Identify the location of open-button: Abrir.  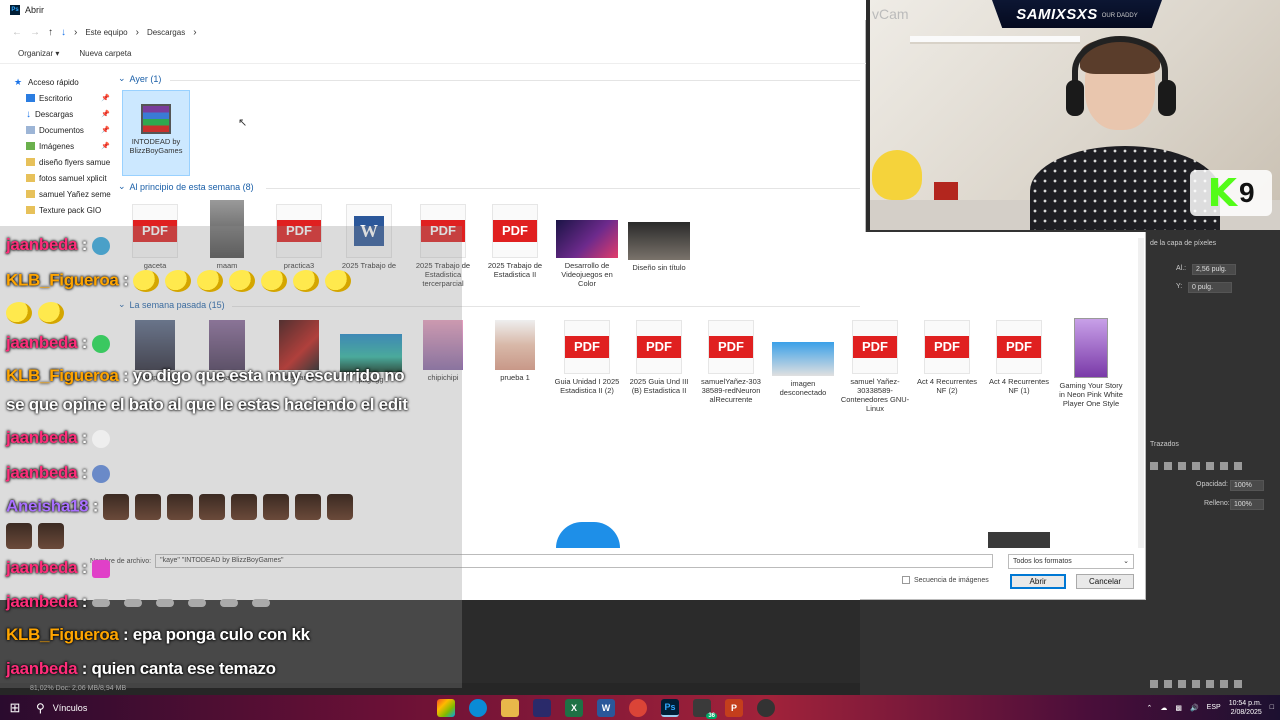
(1038, 581).